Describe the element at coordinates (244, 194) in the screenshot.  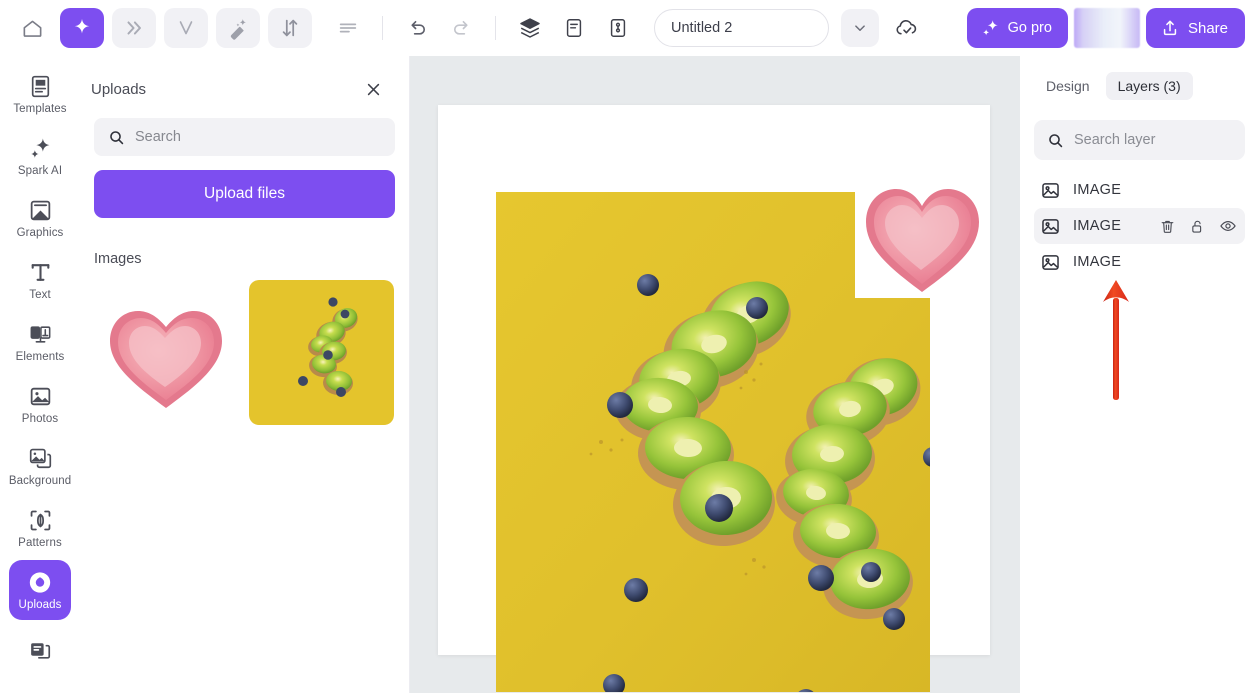
I see `upload-files-button: Upload files` at that location.